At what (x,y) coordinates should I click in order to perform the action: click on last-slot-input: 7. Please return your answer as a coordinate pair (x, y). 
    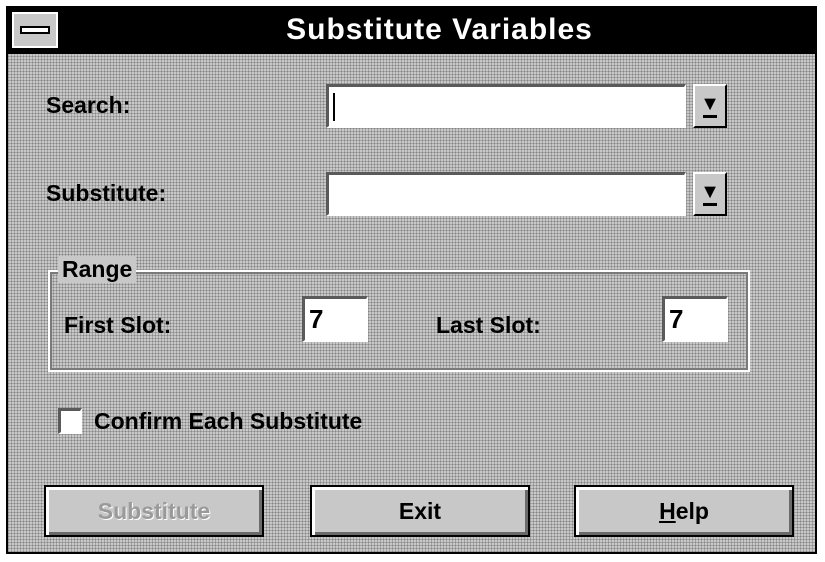
    Looking at the image, I should click on (695, 319).